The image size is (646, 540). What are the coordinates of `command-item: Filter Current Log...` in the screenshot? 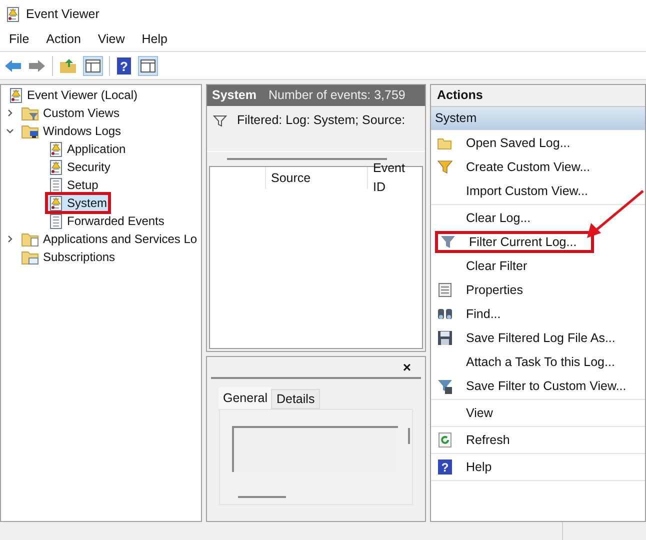 It's located at (514, 242).